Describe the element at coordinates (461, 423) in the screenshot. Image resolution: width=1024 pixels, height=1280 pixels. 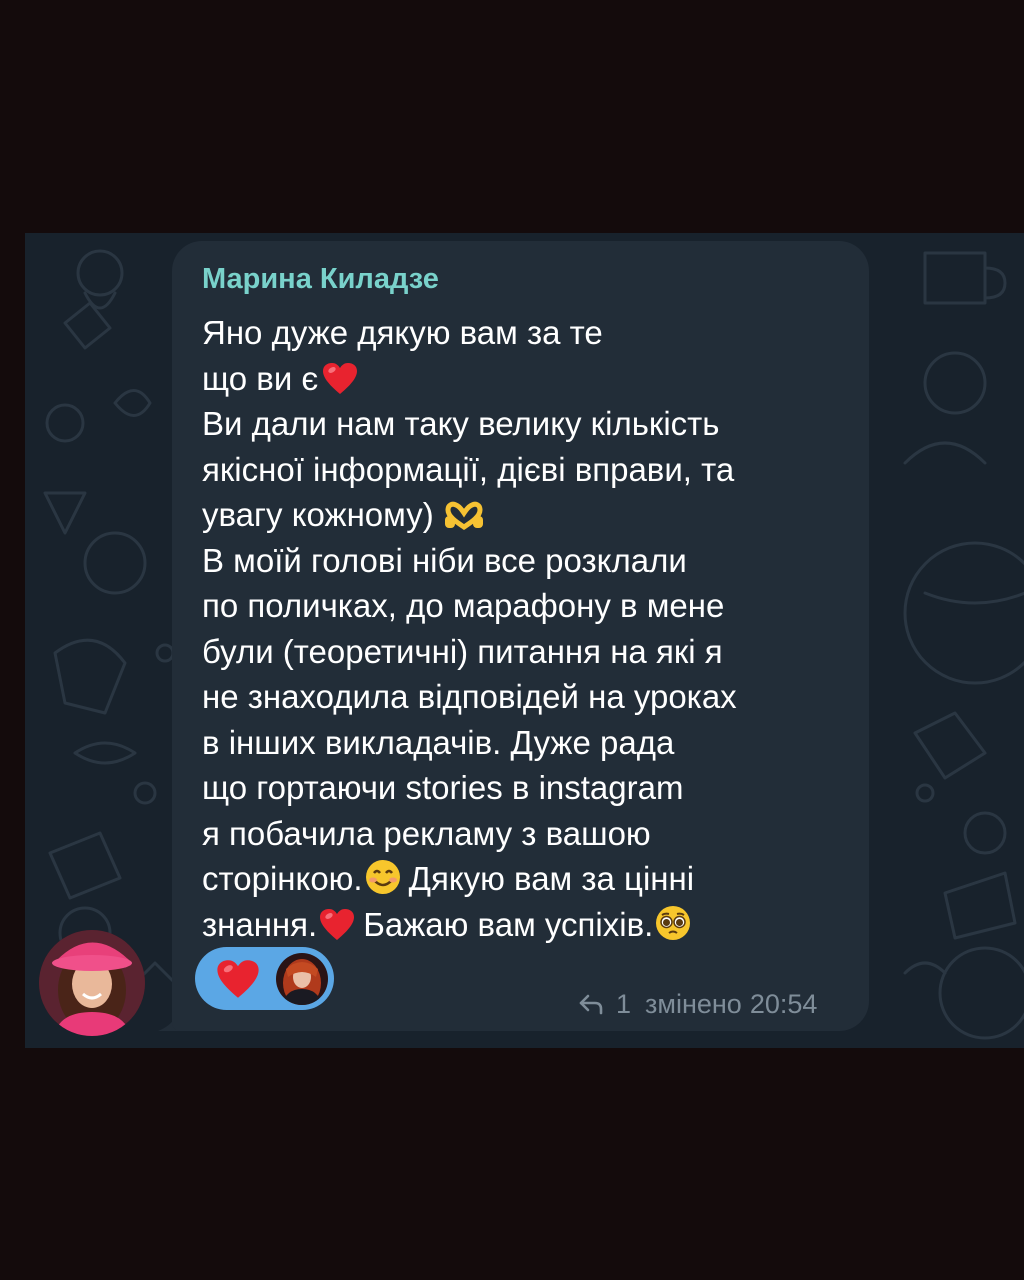
I see `message-line: Ви дали нам таку велику кількість` at that location.